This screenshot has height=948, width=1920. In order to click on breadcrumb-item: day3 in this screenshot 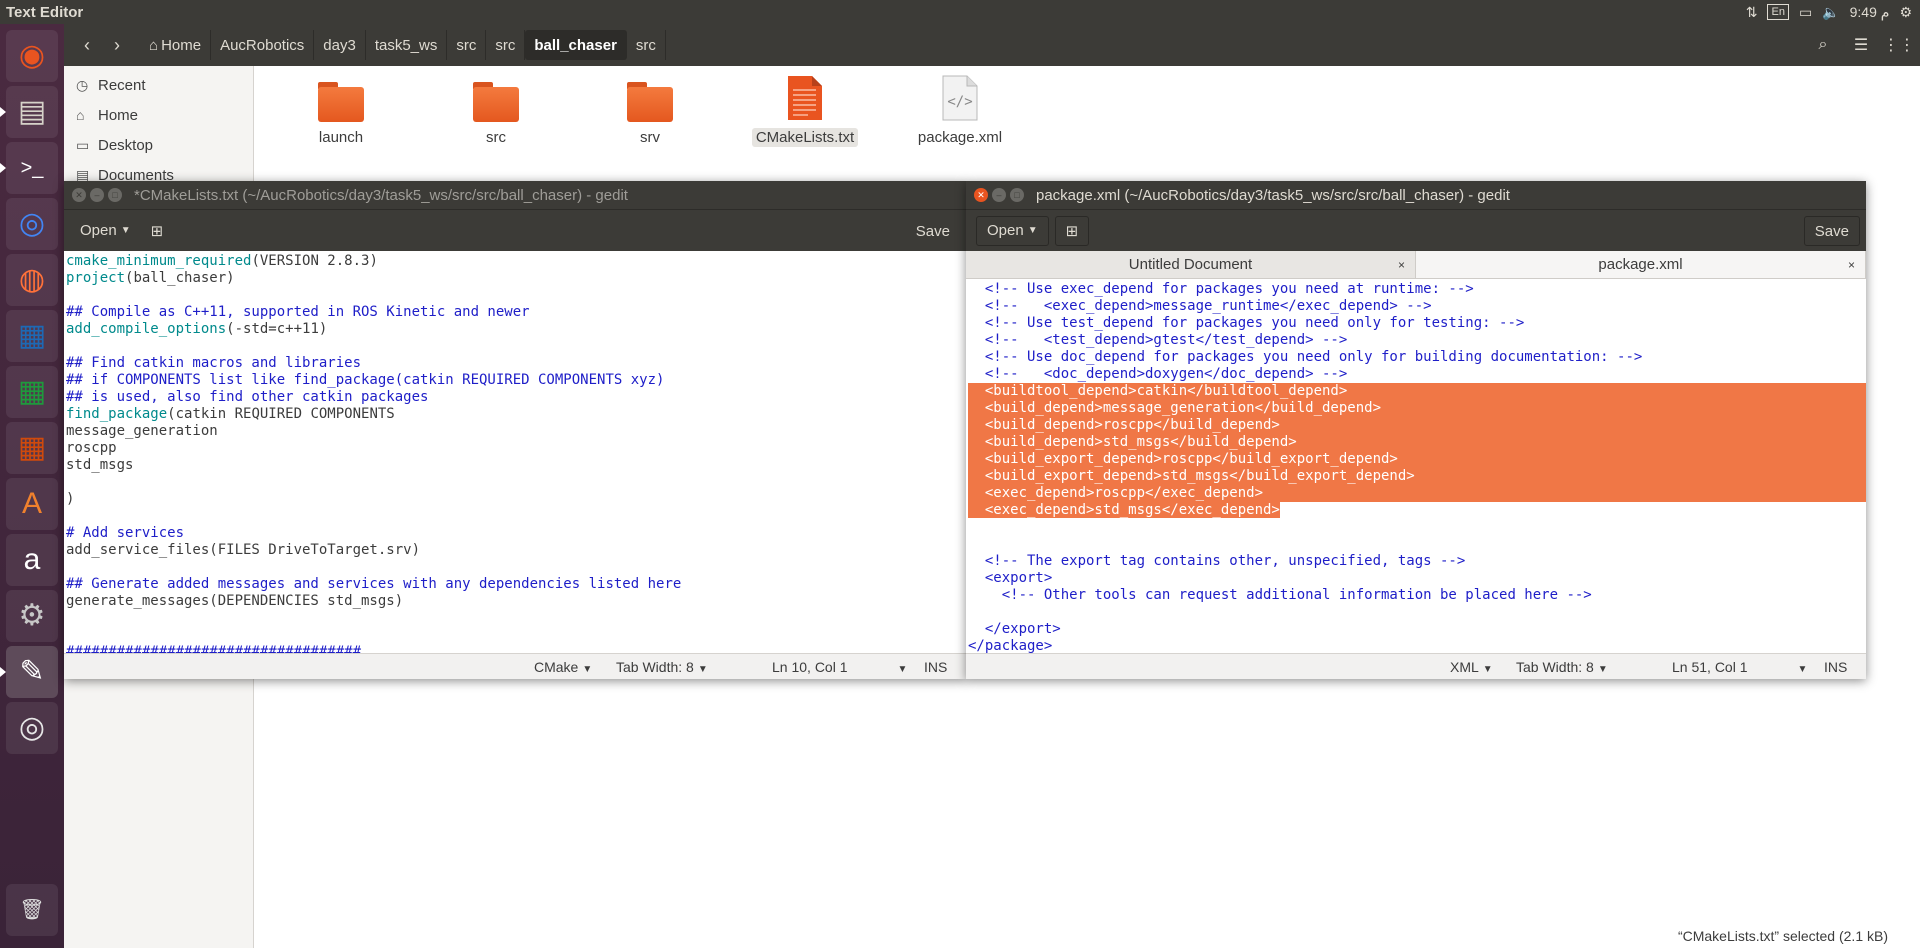, I will do `click(340, 45)`.